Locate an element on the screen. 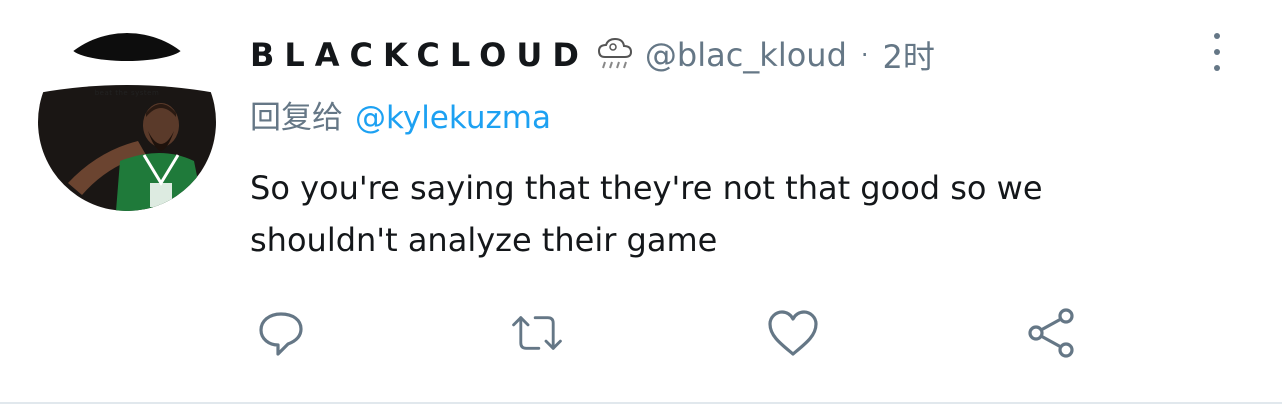  retweet-icon is located at coordinates (537, 333).